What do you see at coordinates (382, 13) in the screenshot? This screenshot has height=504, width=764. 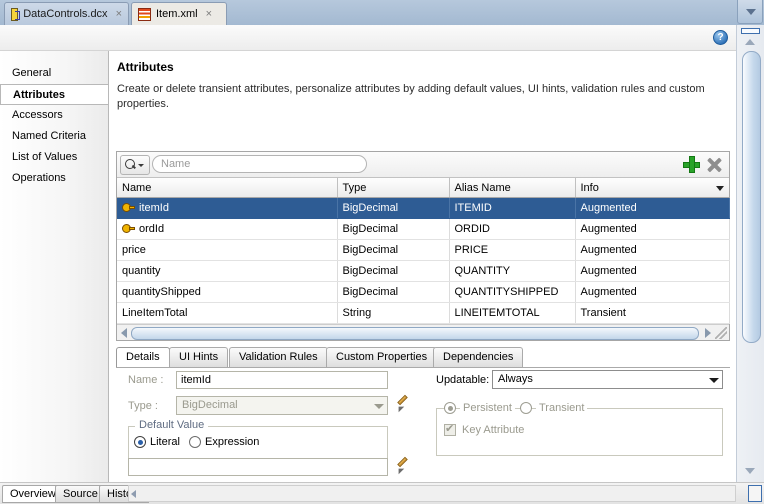 I see `editor-tab-strip: DataControls.dcx × Item.xml ×` at bounding box center [382, 13].